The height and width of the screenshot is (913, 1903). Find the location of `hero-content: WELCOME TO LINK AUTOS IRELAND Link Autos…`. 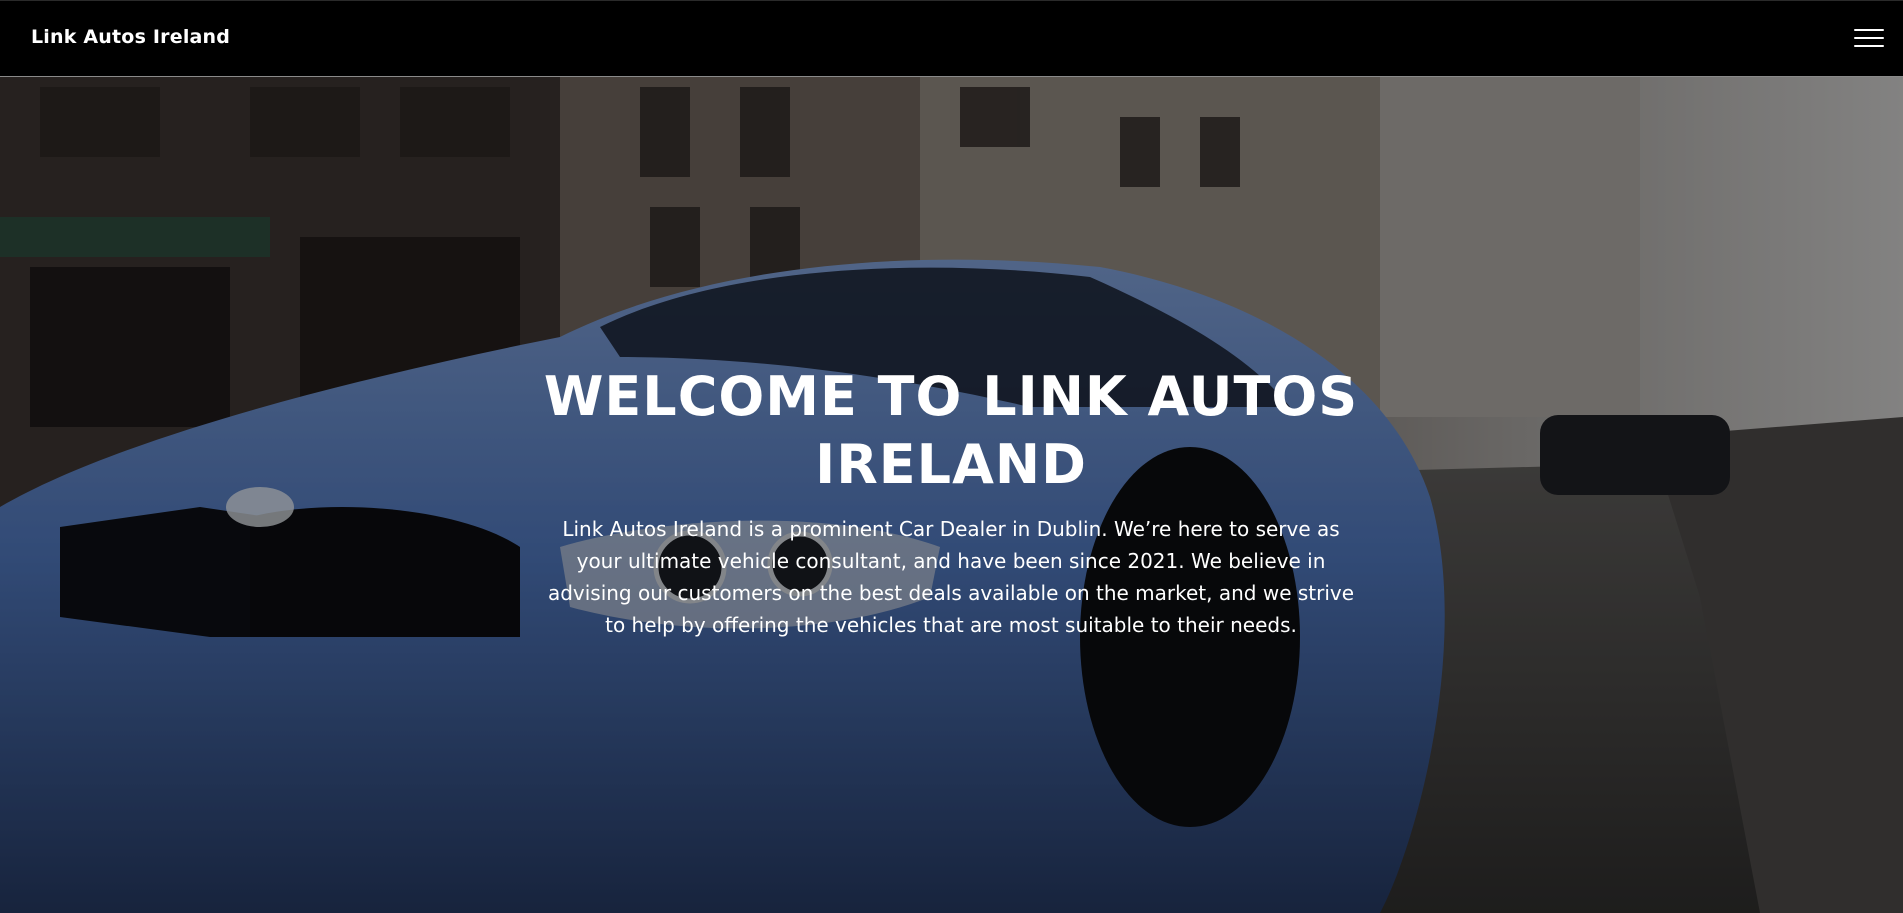

hero-content: WELCOME TO LINK AUTOS IRELAND Link Autos… is located at coordinates (951, 502).